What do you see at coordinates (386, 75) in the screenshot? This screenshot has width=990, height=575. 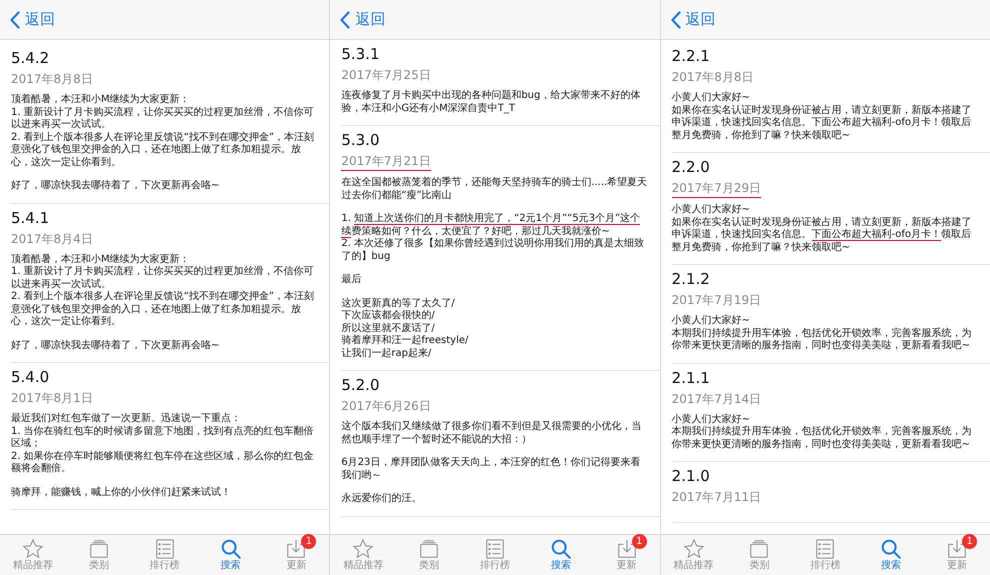 I see `release-date: 2017年7月25日` at bounding box center [386, 75].